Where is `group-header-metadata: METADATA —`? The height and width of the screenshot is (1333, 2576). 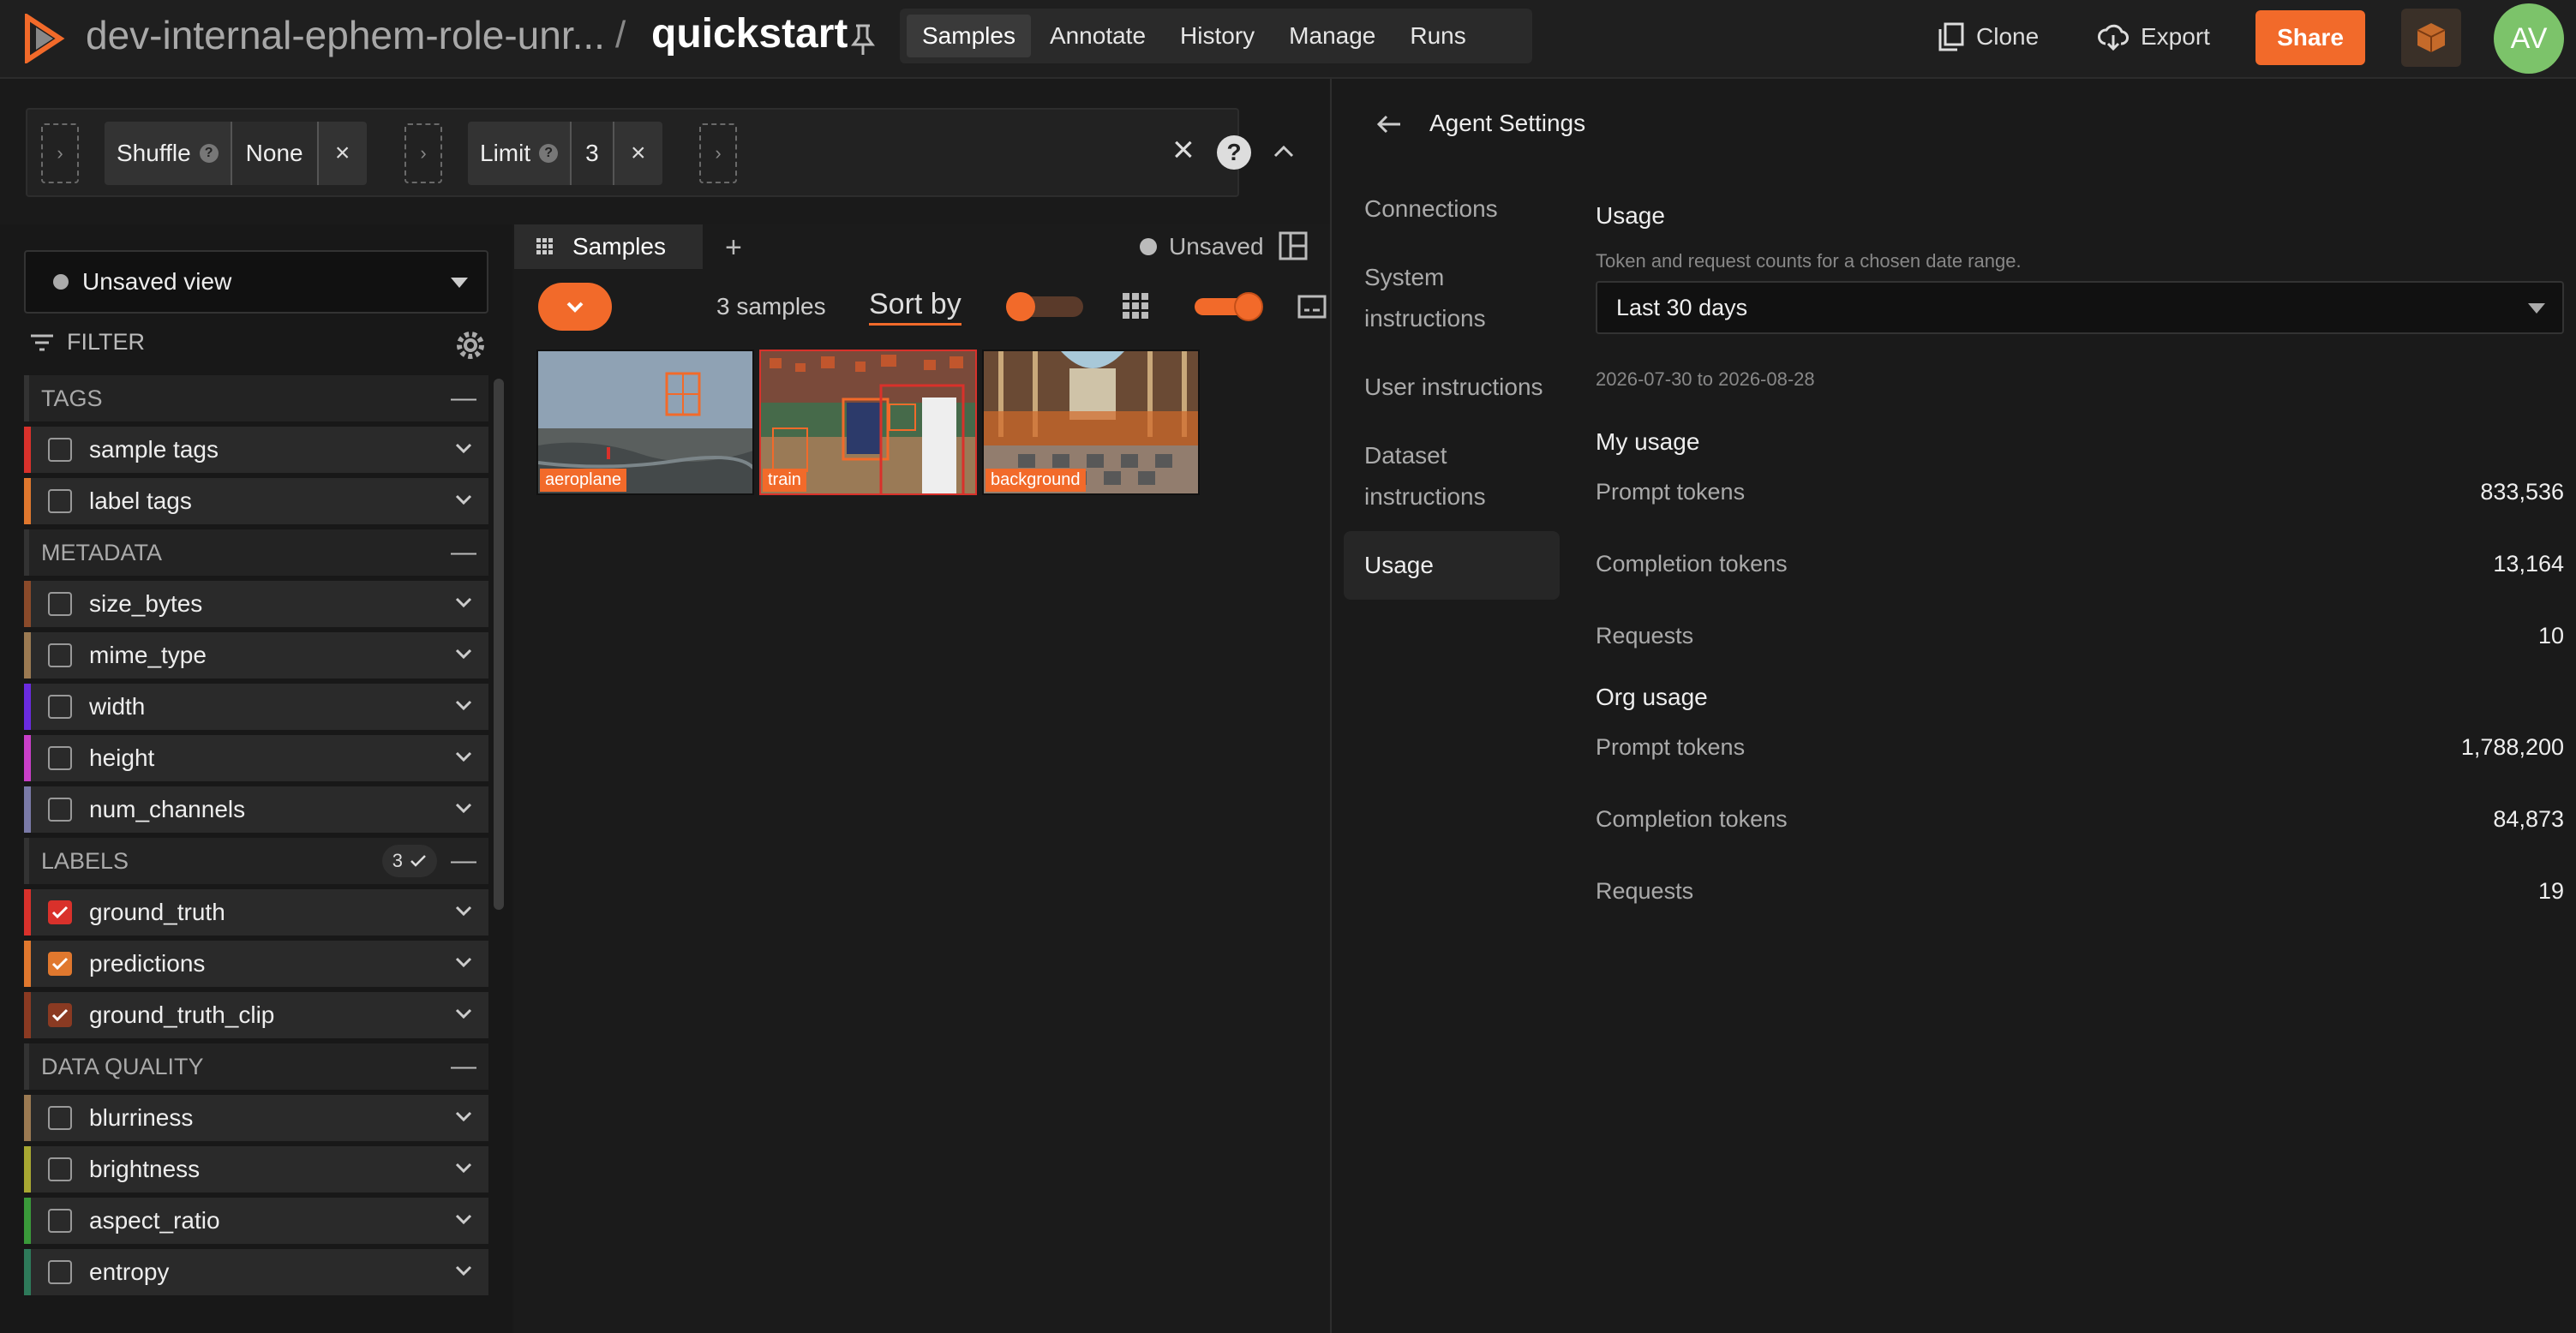
group-header-metadata: METADATA — is located at coordinates (256, 552).